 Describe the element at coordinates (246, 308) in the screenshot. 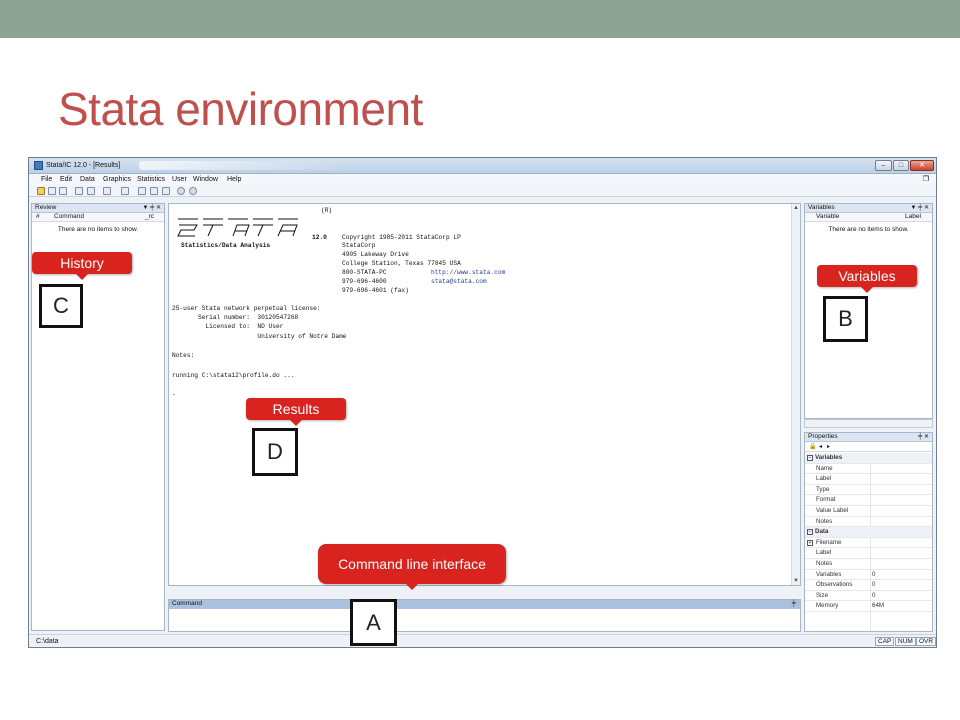

I see `results-license: 25-user Stata network perpetual license:` at that location.